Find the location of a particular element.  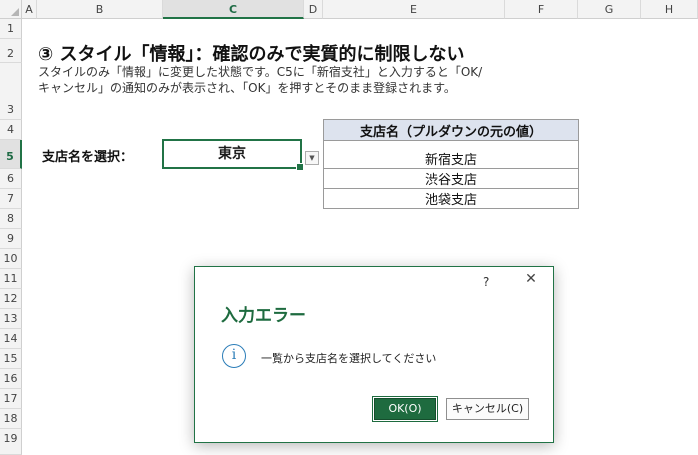

select-all-corner is located at coordinates (11, 9).